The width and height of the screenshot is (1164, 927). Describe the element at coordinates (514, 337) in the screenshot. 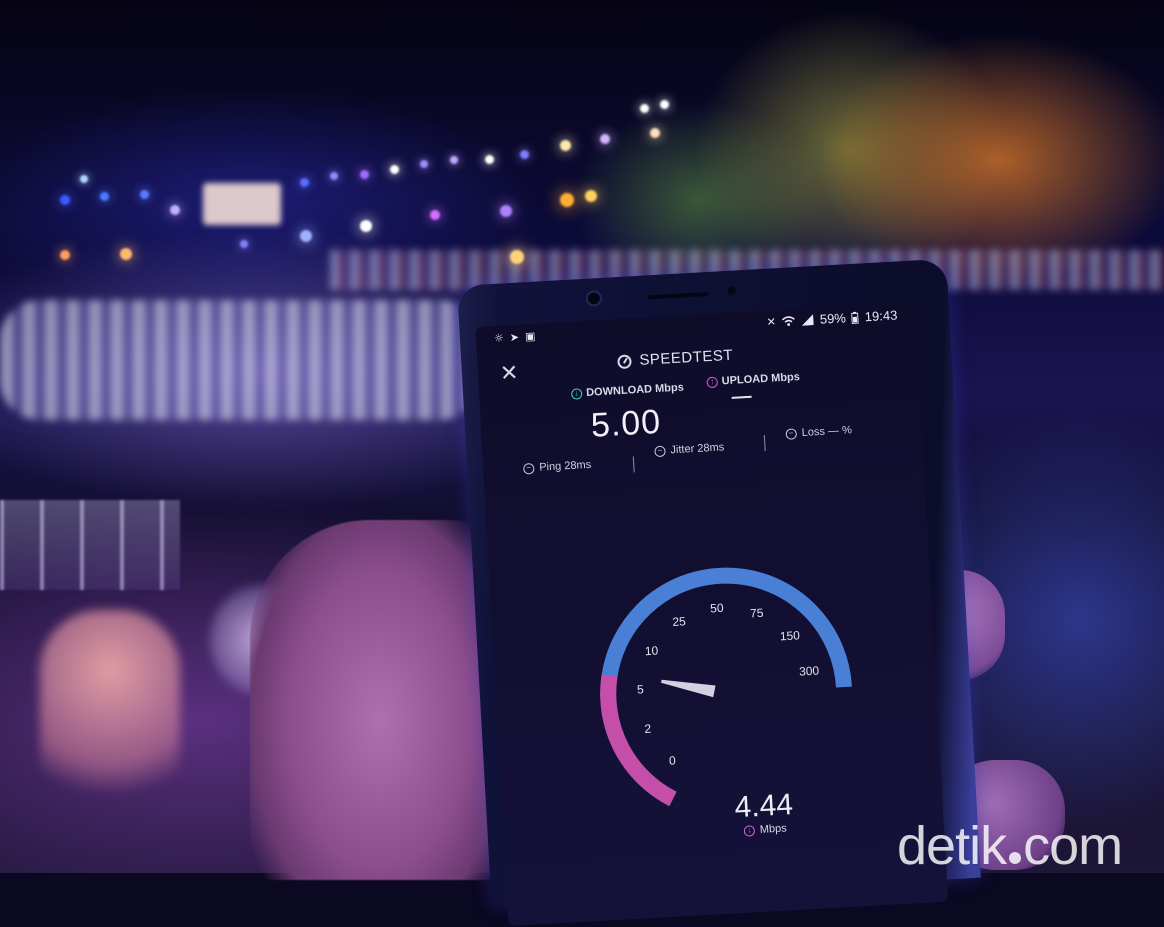

I see `navigation-icon: ➤` at that location.